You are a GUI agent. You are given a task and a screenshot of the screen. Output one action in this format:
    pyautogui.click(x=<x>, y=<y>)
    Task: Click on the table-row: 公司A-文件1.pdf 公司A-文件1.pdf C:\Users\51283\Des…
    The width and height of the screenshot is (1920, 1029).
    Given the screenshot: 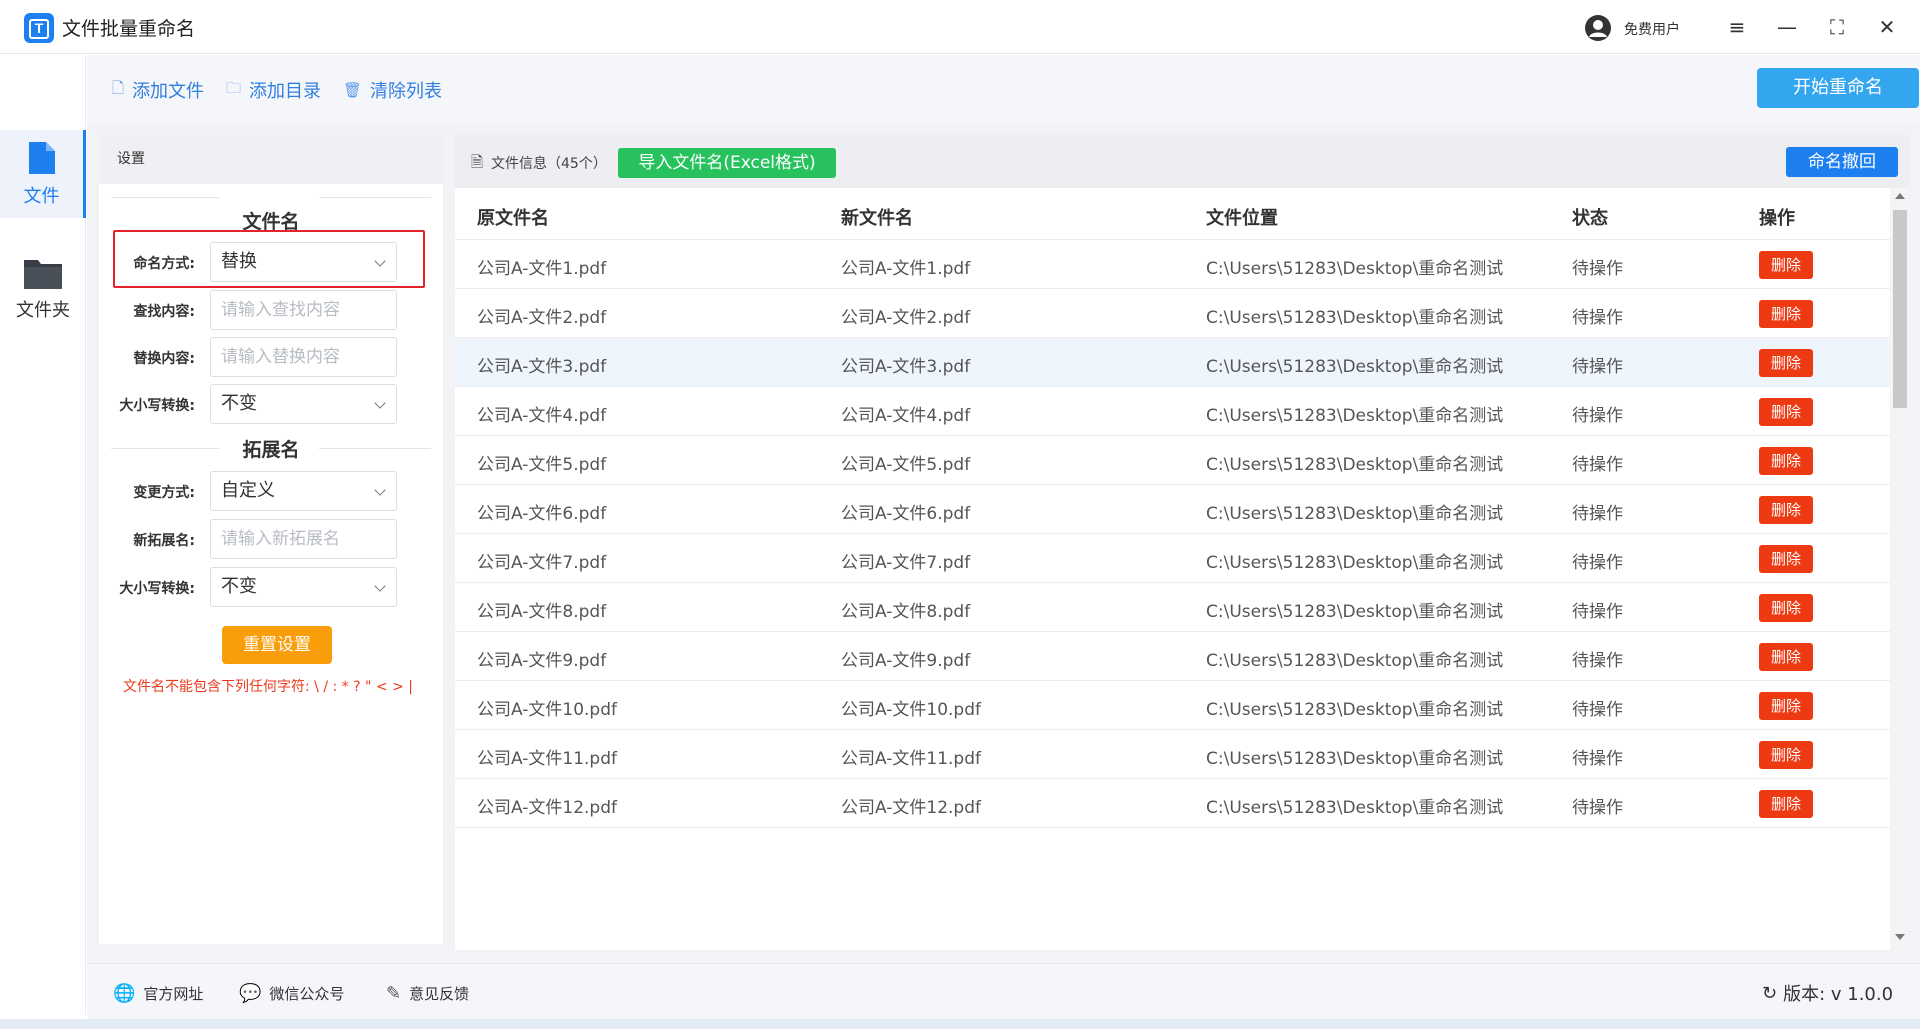 What is the action you would take?
    pyautogui.click(x=1172, y=264)
    